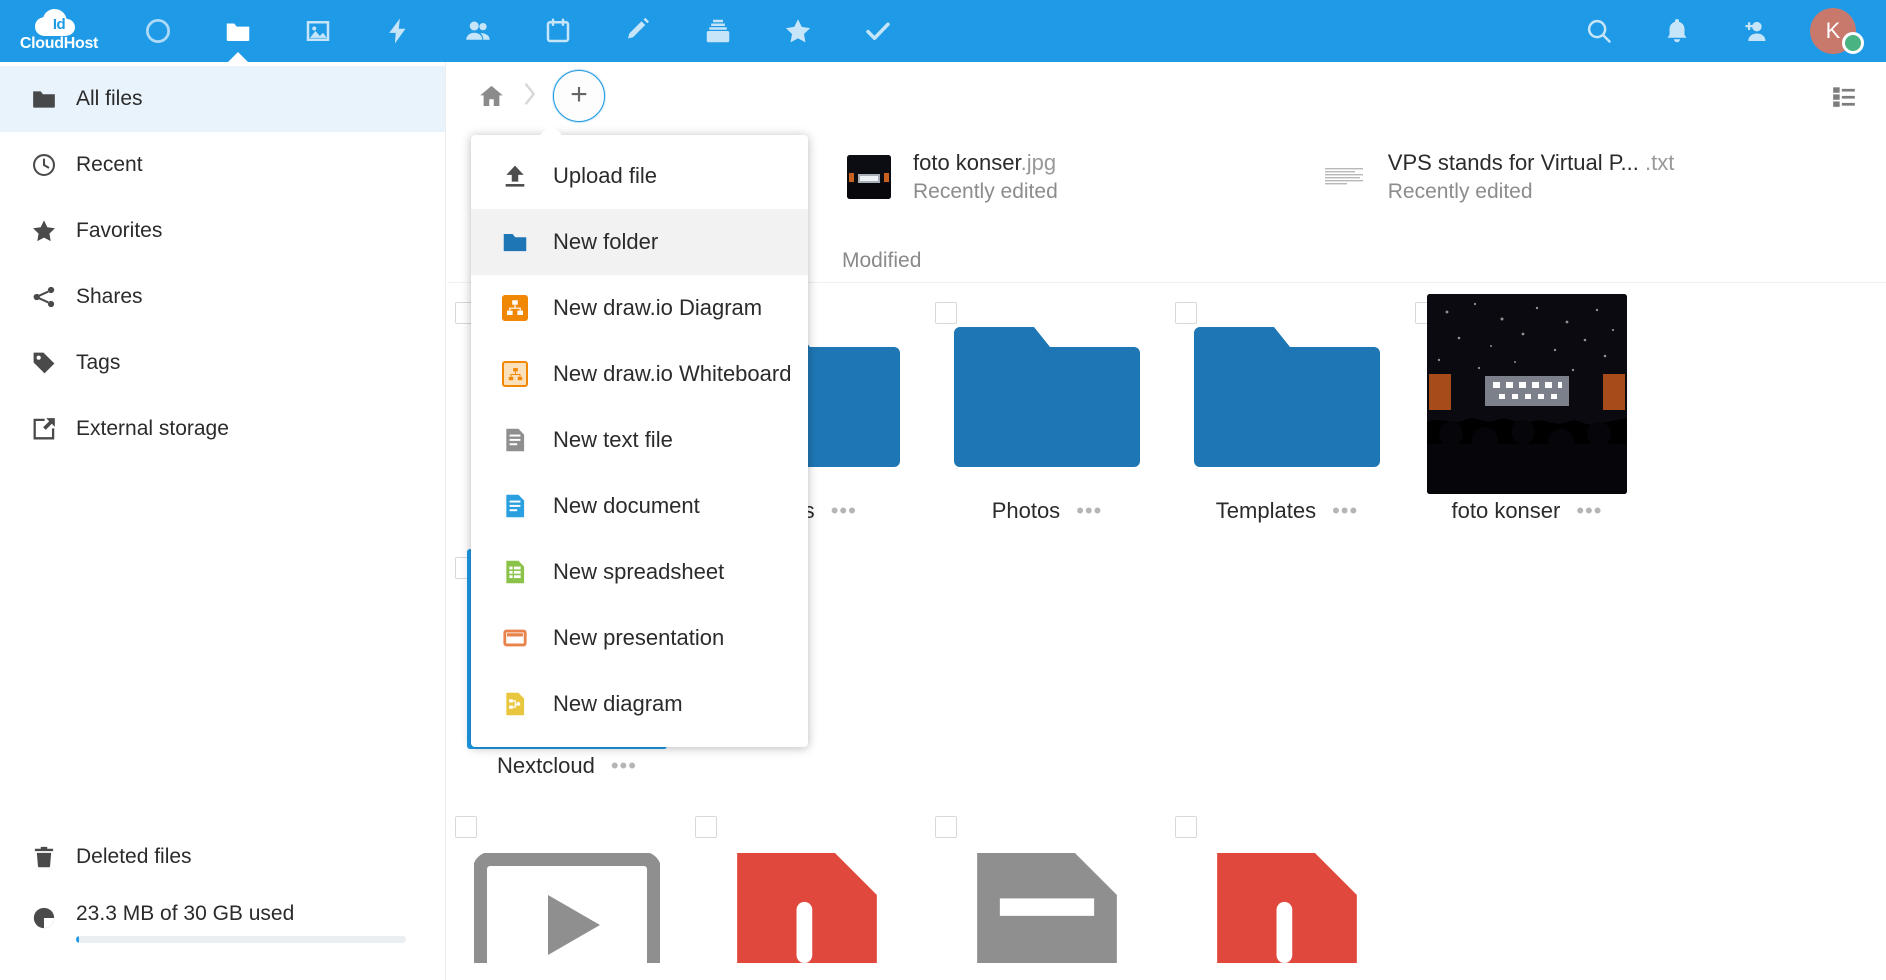 The width and height of the screenshot is (1886, 980). What do you see at coordinates (515, 638) in the screenshot?
I see `presentation-icon` at bounding box center [515, 638].